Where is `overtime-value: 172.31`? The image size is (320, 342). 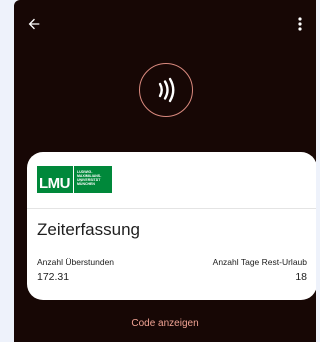
overtime-value: 172.31 is located at coordinates (53, 277).